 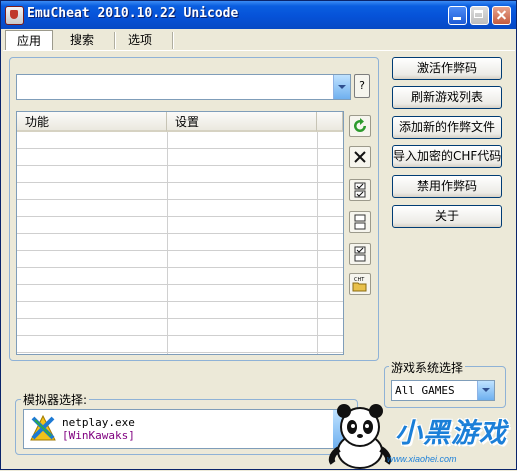 I want to click on column-header-function: 功能, so click(x=92, y=122).